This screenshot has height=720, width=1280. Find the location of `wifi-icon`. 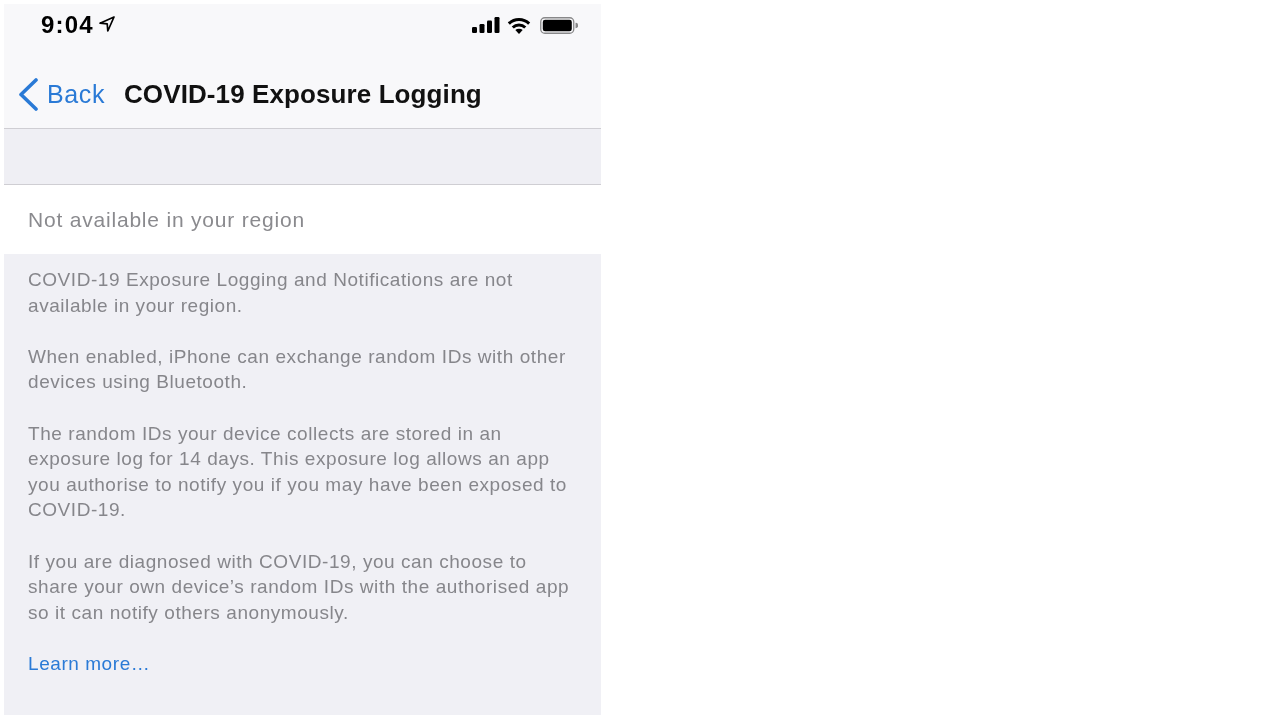

wifi-icon is located at coordinates (519, 25).